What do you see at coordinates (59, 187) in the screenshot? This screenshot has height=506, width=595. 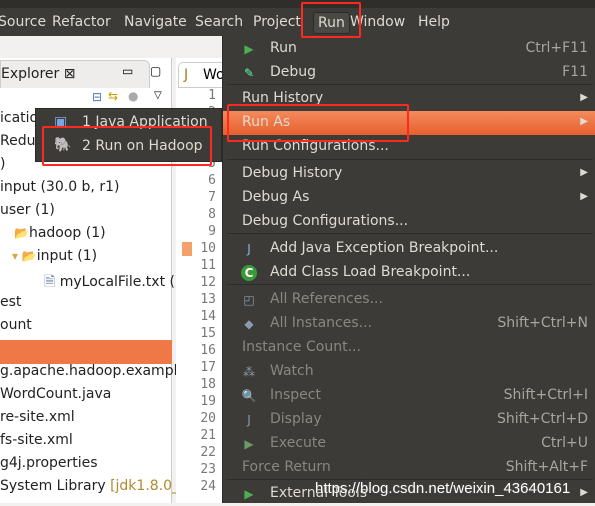 I see `tree-item: input (30.0 b, r1)` at bounding box center [59, 187].